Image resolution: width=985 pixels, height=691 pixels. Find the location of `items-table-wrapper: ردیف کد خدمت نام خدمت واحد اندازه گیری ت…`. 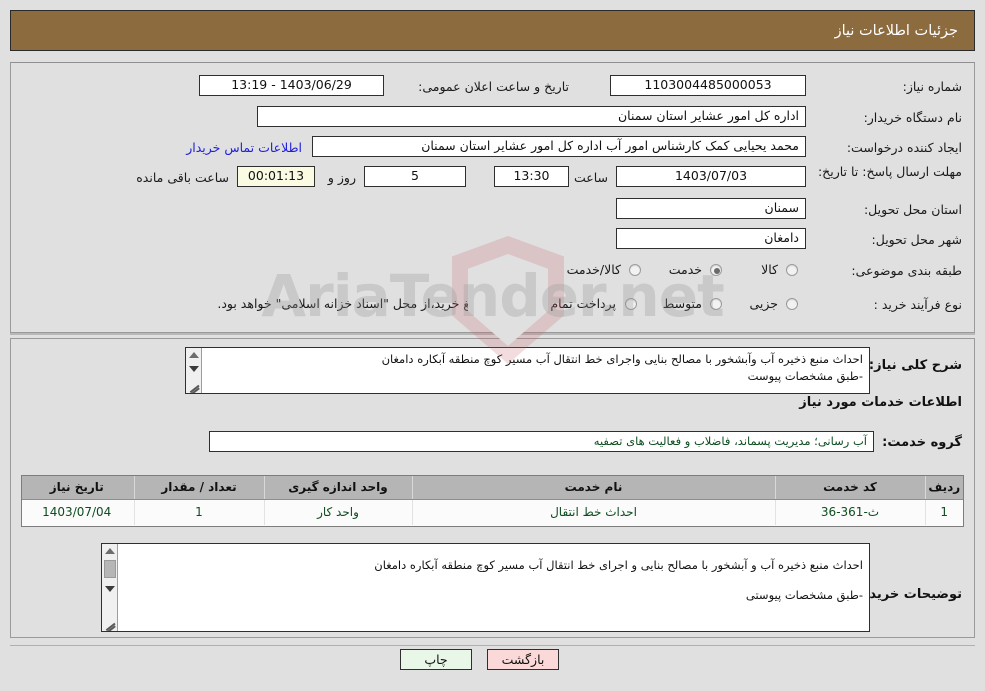

items-table-wrapper: ردیف کد خدمت نام خدمت واحد اندازه گیری ت… is located at coordinates (492, 501).